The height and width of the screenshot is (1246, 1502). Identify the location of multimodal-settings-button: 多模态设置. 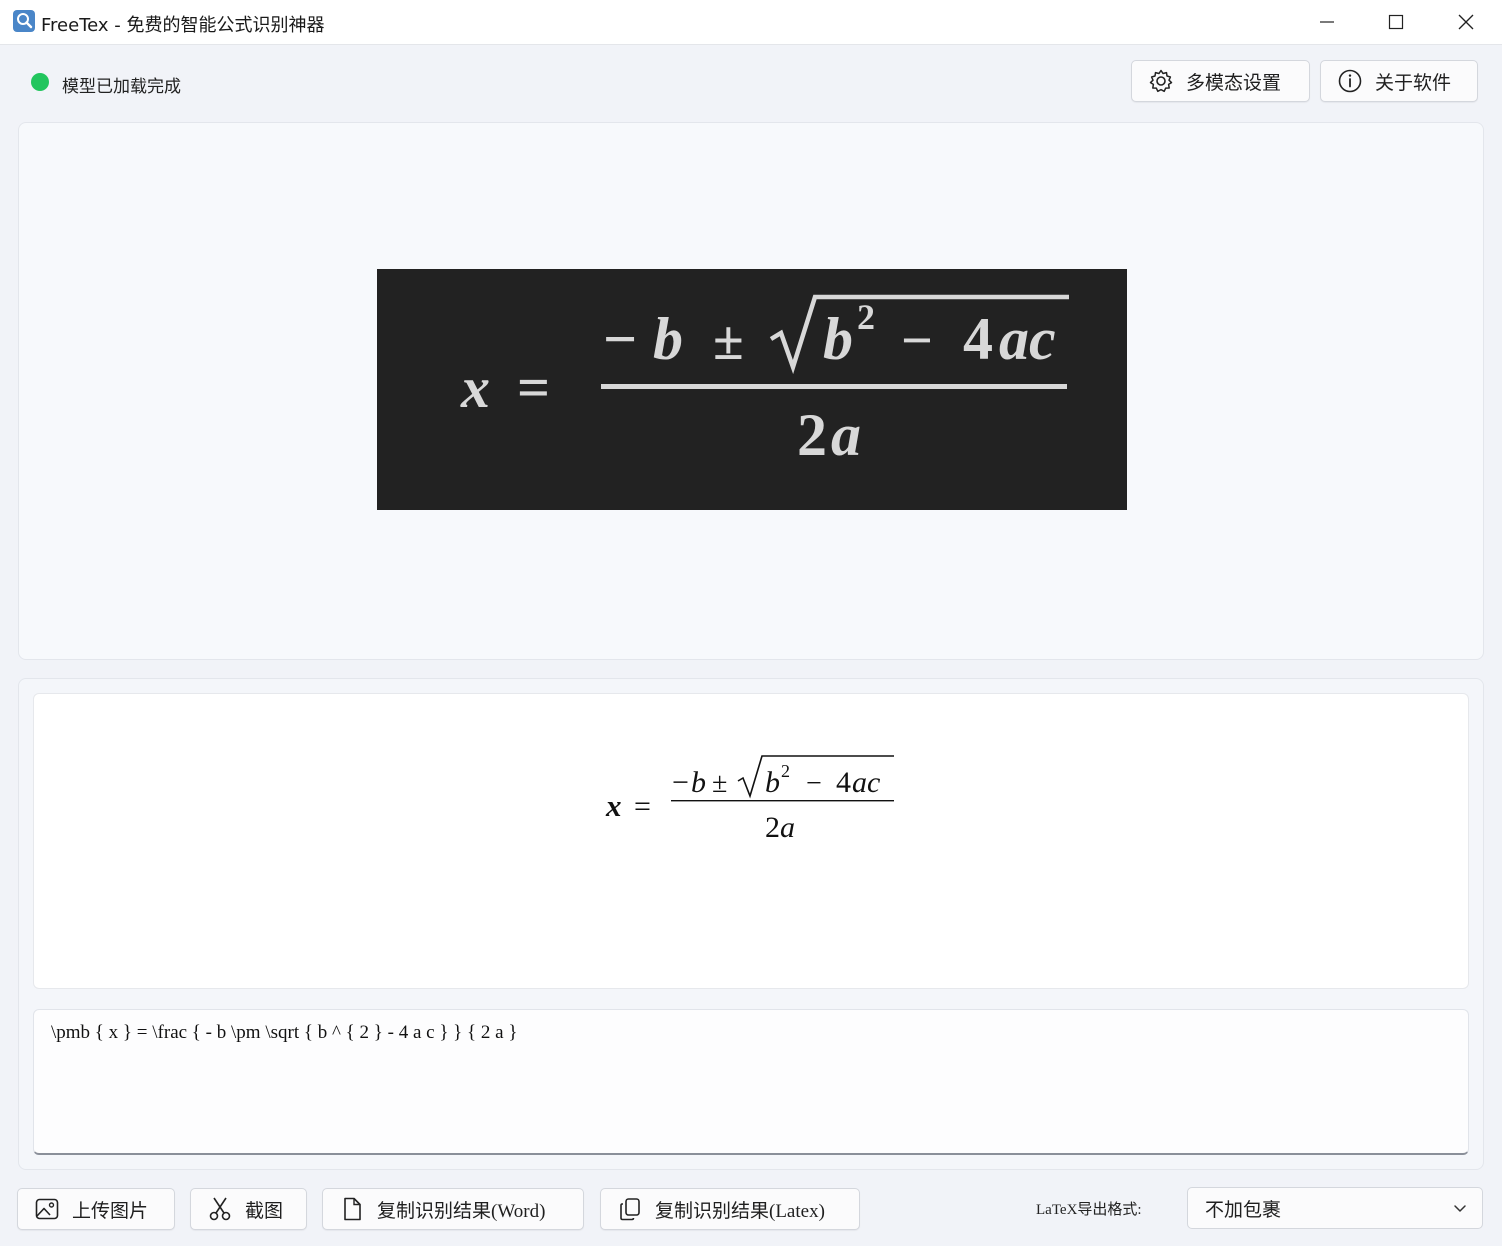
(1220, 81).